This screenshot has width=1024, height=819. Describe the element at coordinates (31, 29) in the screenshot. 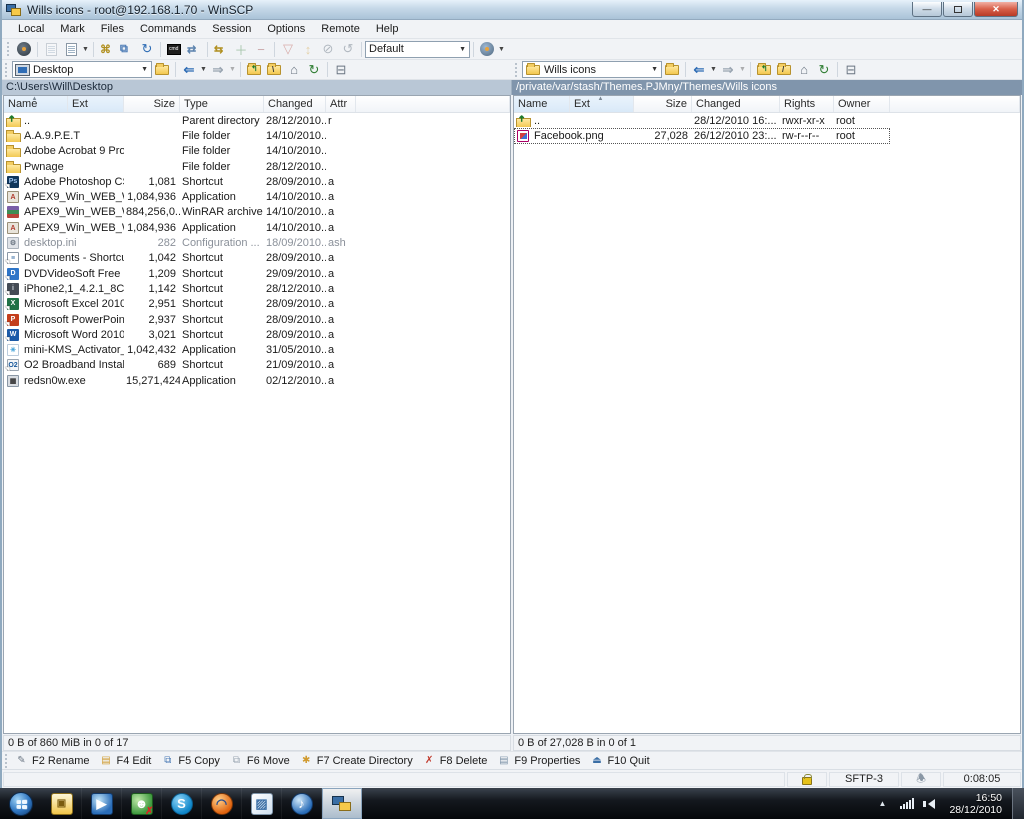

I see `menu-item-local: Local` at that location.